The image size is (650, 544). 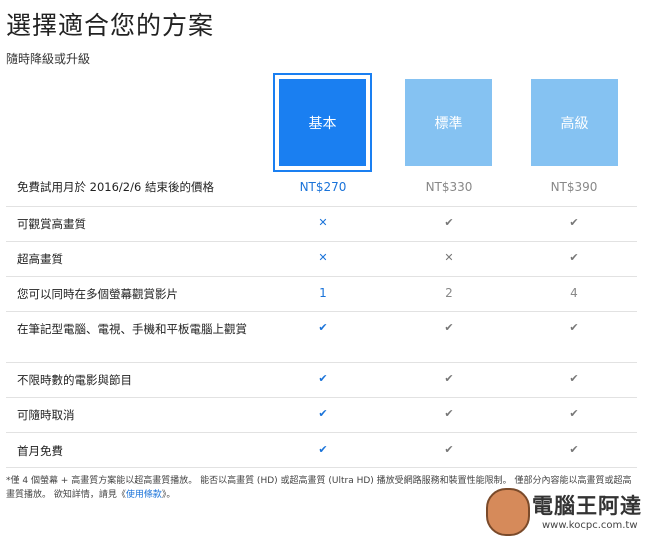 What do you see at coordinates (574, 187) in the screenshot?
I see `price-premium: NT$390` at bounding box center [574, 187].